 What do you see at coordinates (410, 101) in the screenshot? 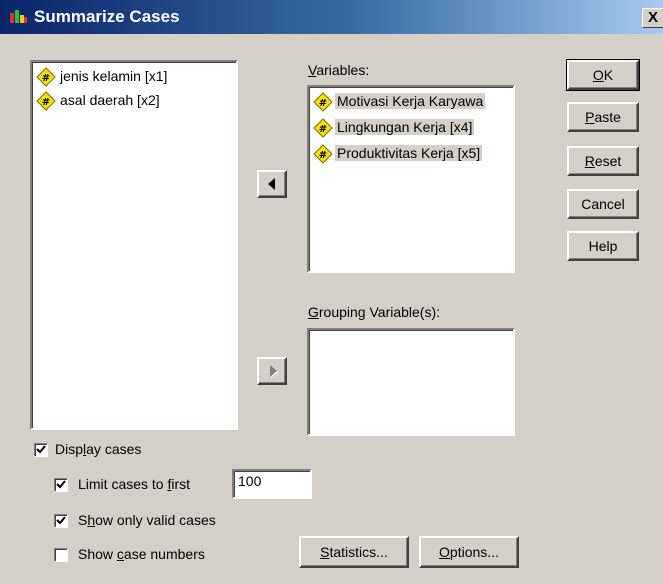
I see `variable-label: Motivasi Kerja Karyawa` at bounding box center [410, 101].